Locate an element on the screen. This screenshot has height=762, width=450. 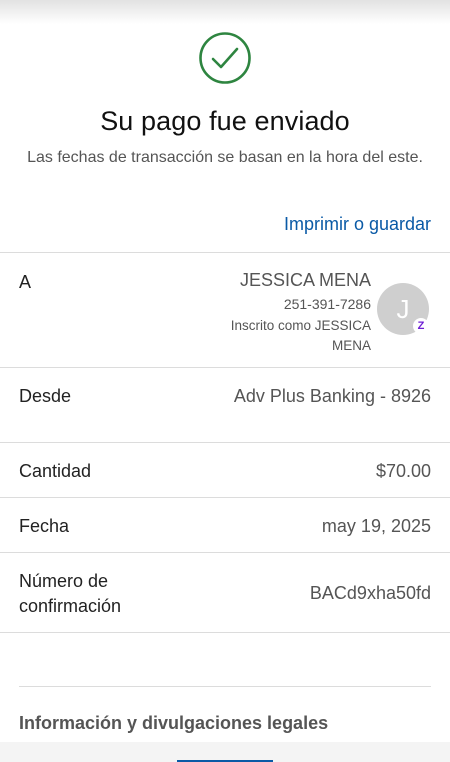
check-circle-icon is located at coordinates (225, 58).